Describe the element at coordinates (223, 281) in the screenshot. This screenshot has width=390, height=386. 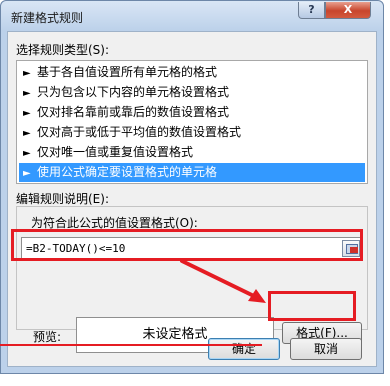
I see `annotation-arrow` at that location.